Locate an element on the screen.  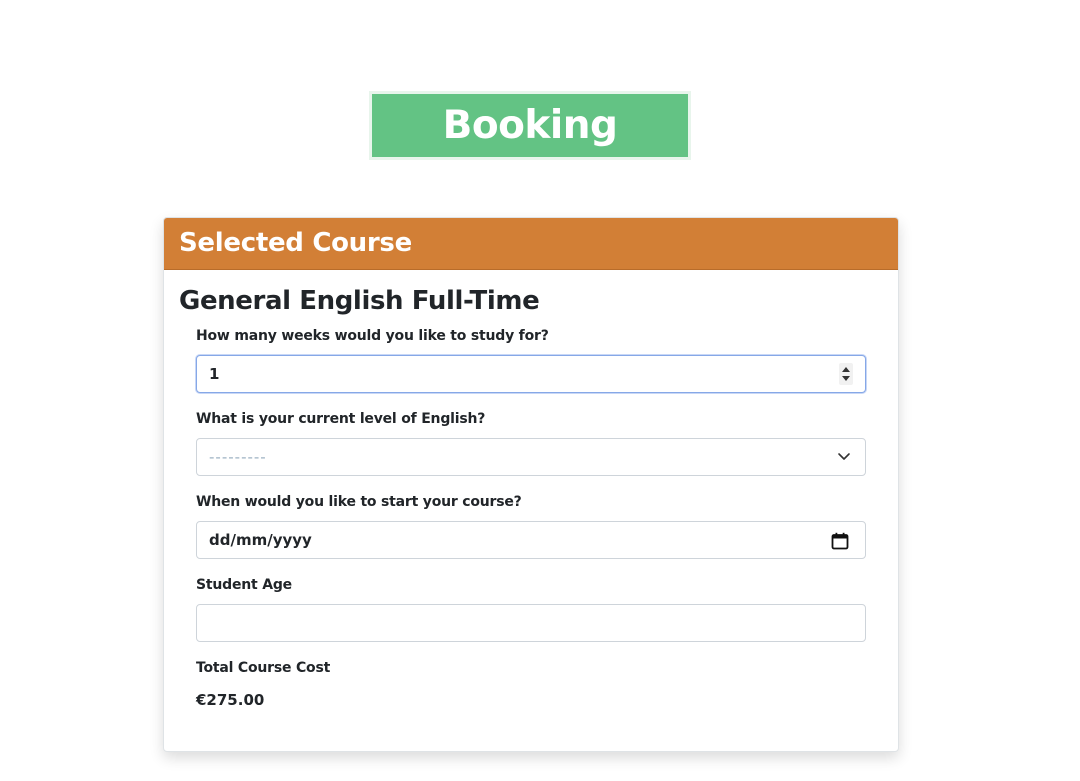
student-age-input is located at coordinates (531, 623).